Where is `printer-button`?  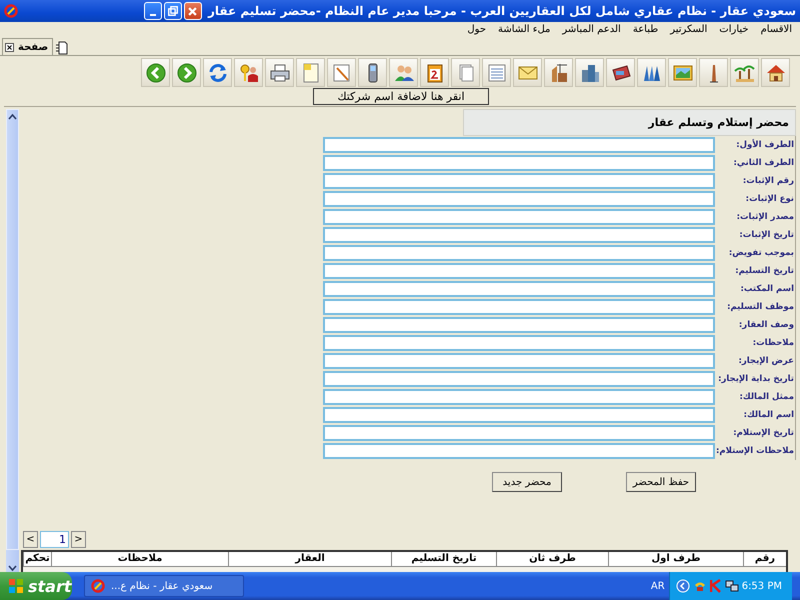 printer-button is located at coordinates (279, 72).